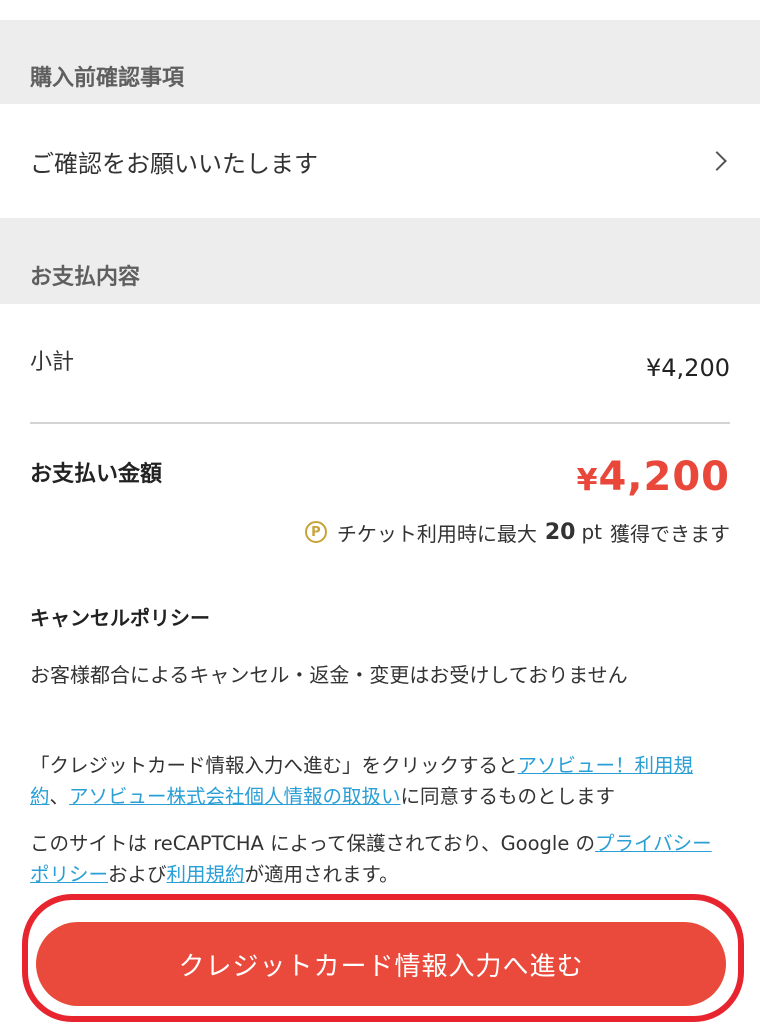 The image size is (760, 1024). What do you see at coordinates (137, 874) in the screenshot?
I see `recaptcha-middle: および` at bounding box center [137, 874].